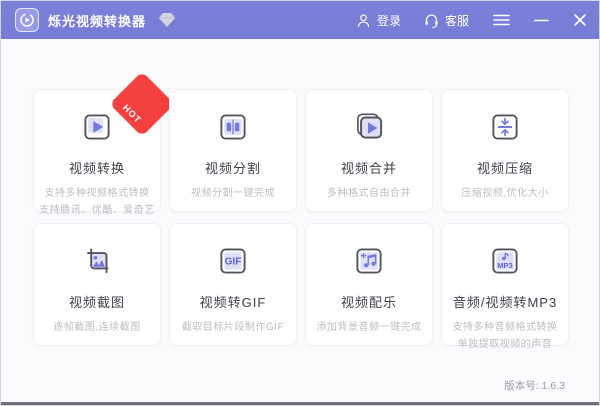 The width and height of the screenshot is (600, 406). What do you see at coordinates (388, 20) in the screenshot?
I see `login-label: 登录` at bounding box center [388, 20].